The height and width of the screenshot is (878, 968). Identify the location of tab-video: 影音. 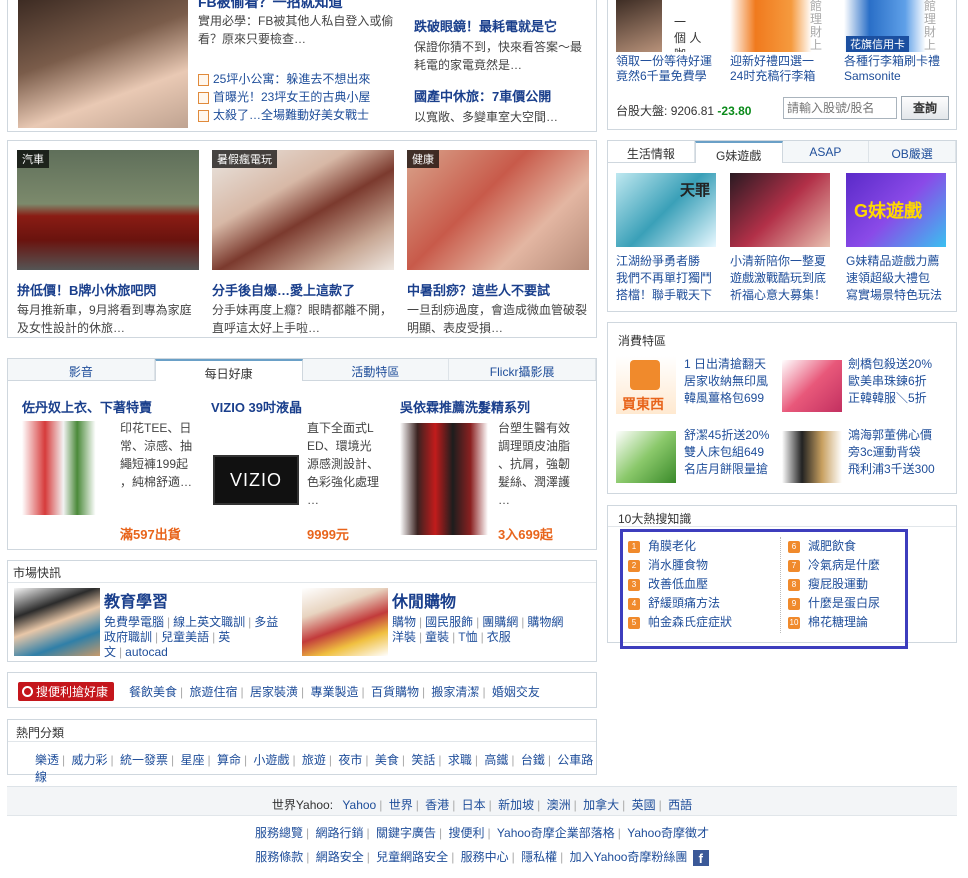
(81, 369).